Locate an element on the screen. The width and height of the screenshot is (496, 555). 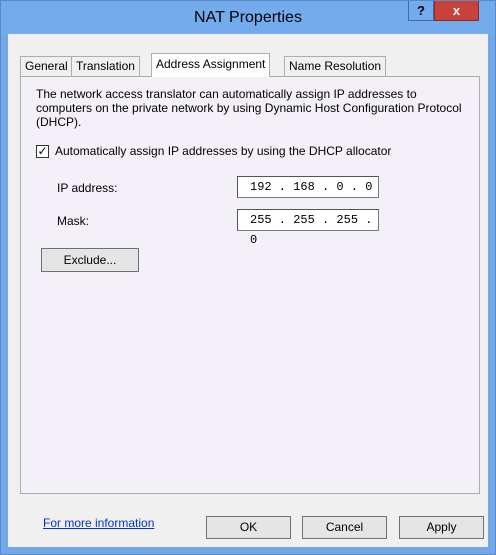
close-icon: x is located at coordinates (456, 10).